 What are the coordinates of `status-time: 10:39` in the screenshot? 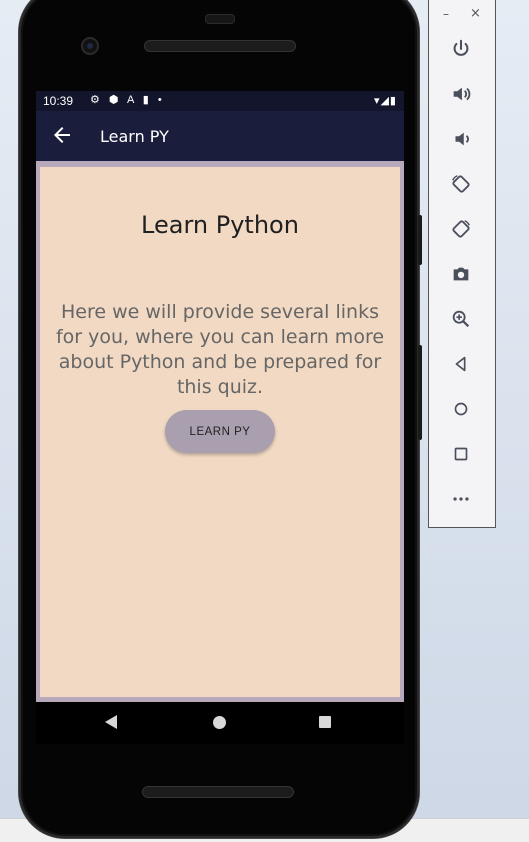 It's located at (58, 101).